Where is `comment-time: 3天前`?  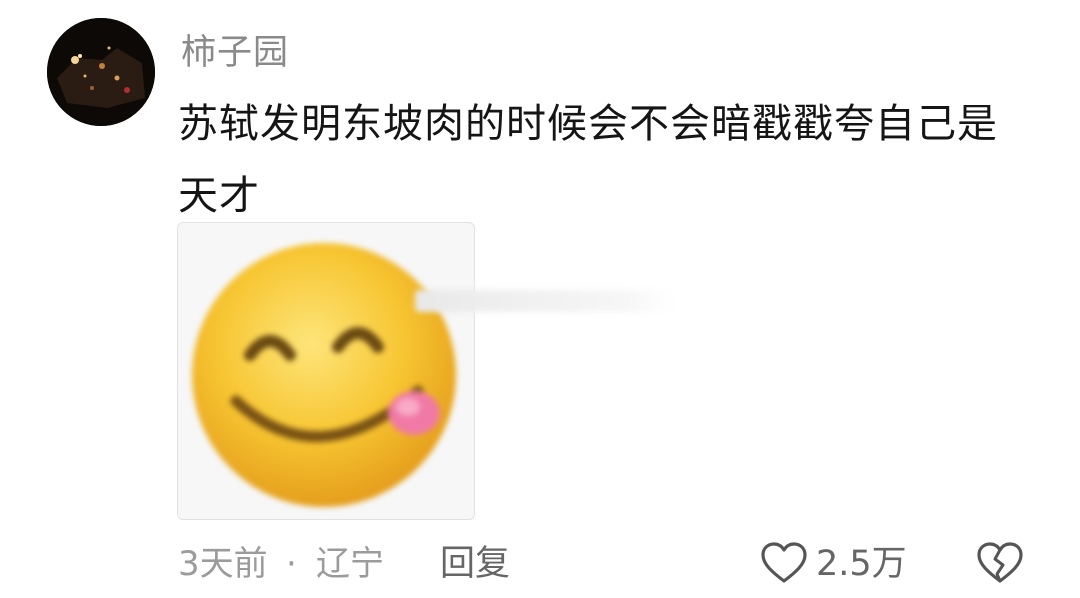 comment-time: 3天前 is located at coordinates (223, 564).